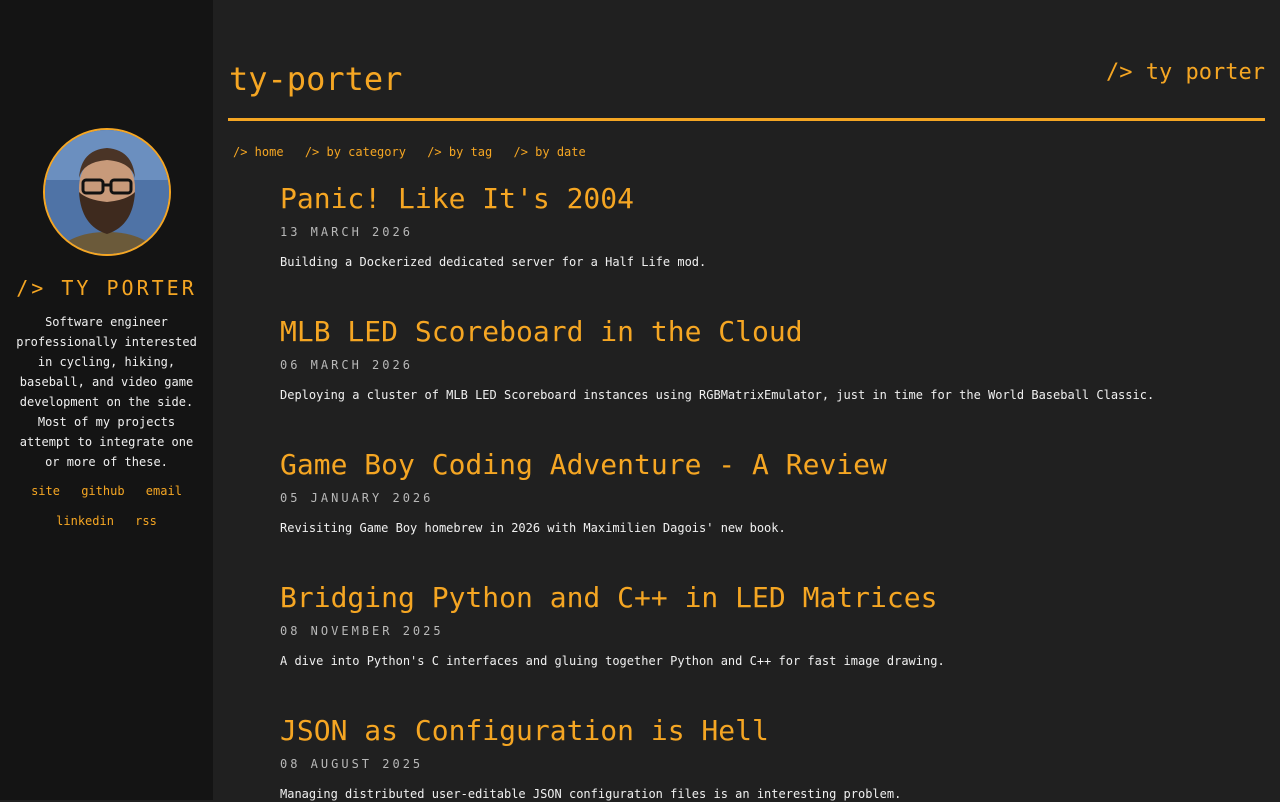 The image size is (1280, 802). What do you see at coordinates (770, 199) in the screenshot?
I see `post-title-link: Panic! Like It's 2004` at bounding box center [770, 199].